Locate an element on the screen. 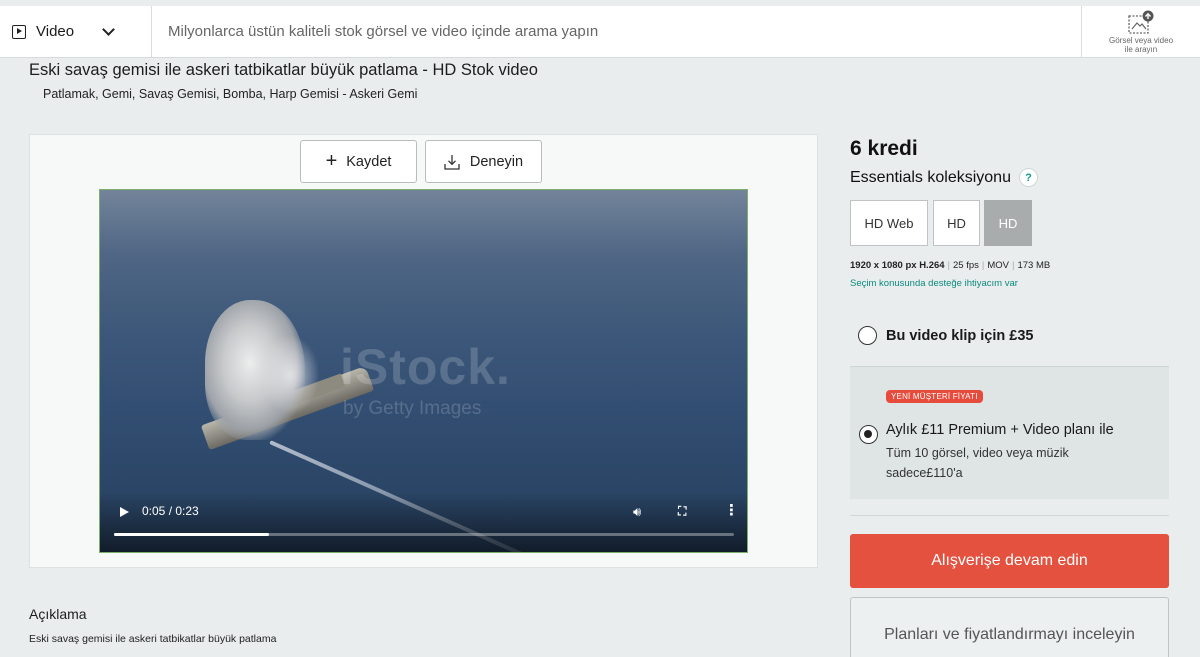  visual-search-label: Görsel veya video ile arayın is located at coordinates (1141, 44).